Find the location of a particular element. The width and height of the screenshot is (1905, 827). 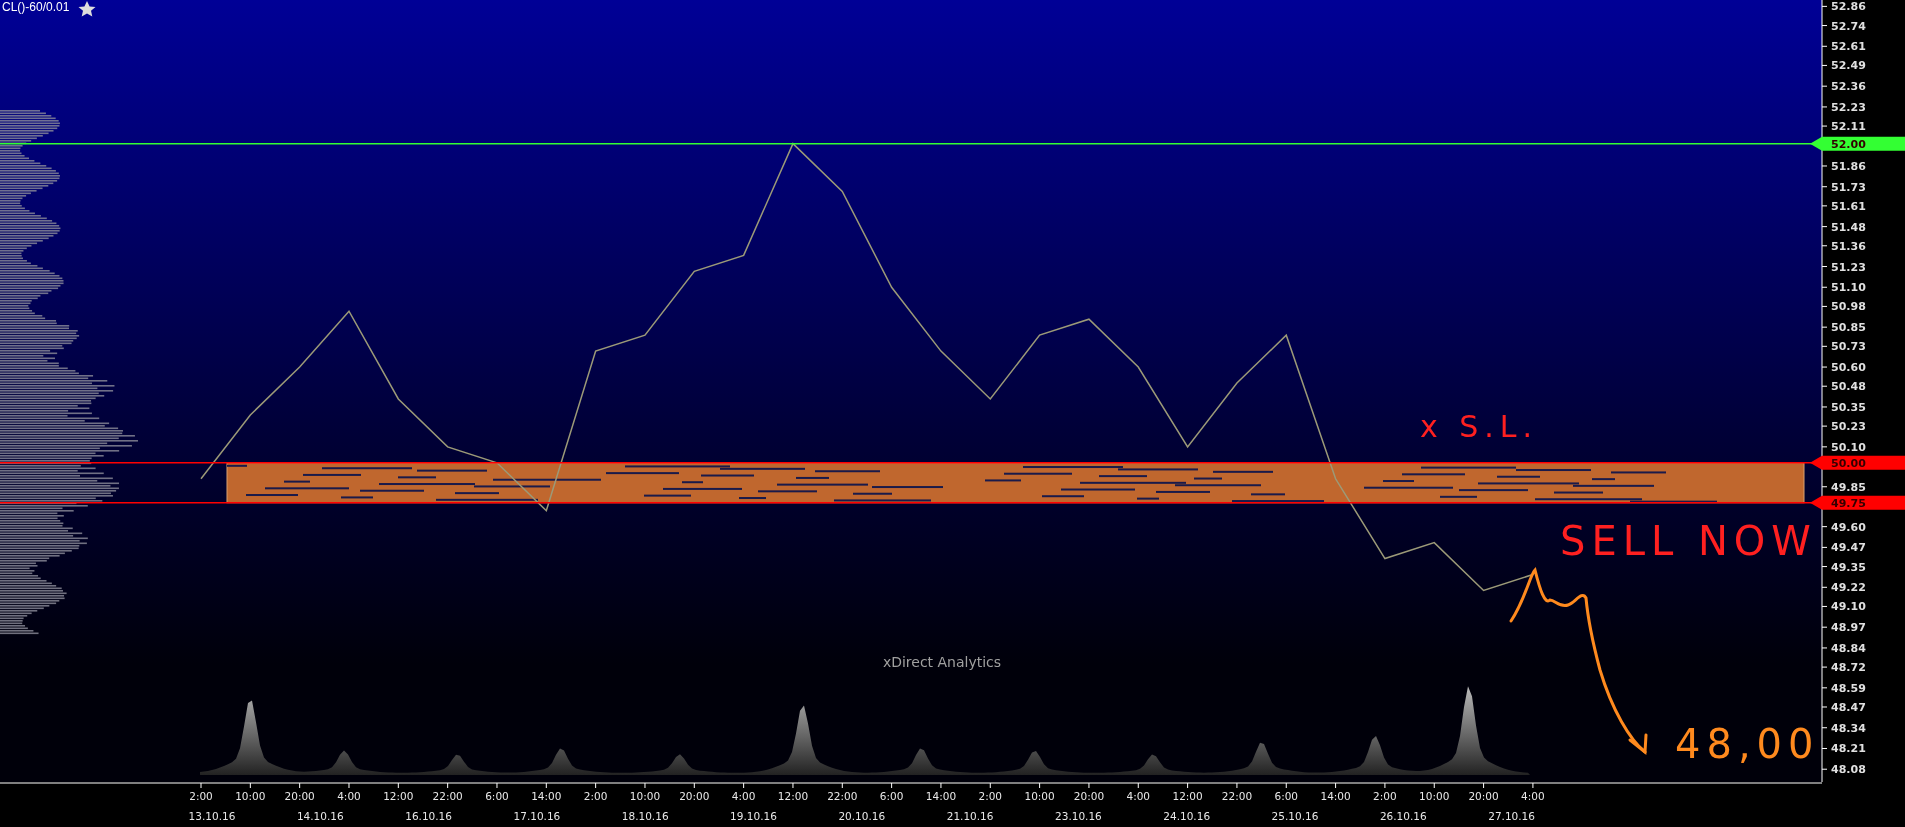

axis-label: 48.59 is located at coordinates (1848, 688).